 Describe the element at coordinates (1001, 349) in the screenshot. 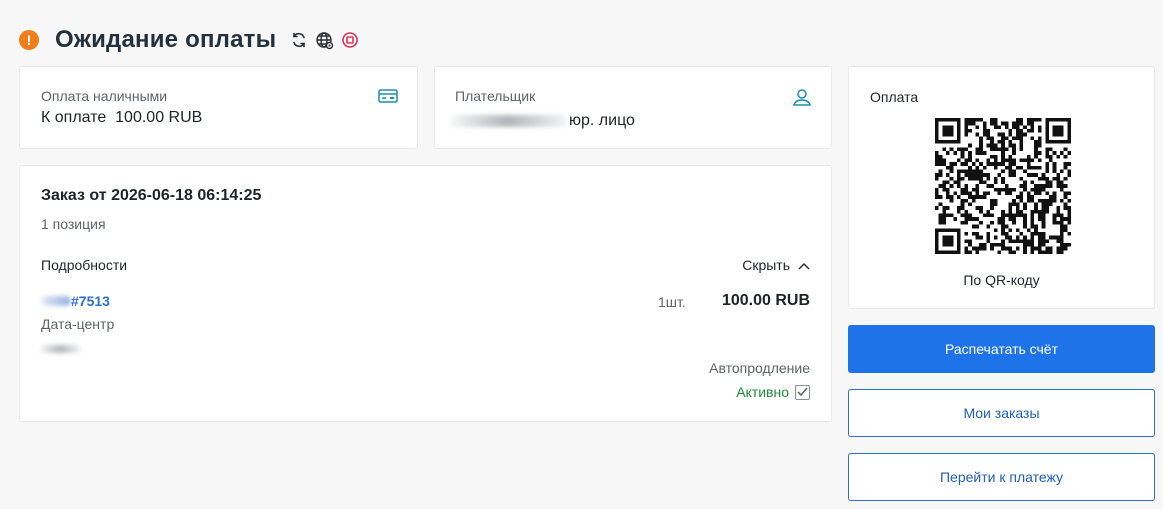

I see `print-invoice-button: Распечатать счёт` at that location.